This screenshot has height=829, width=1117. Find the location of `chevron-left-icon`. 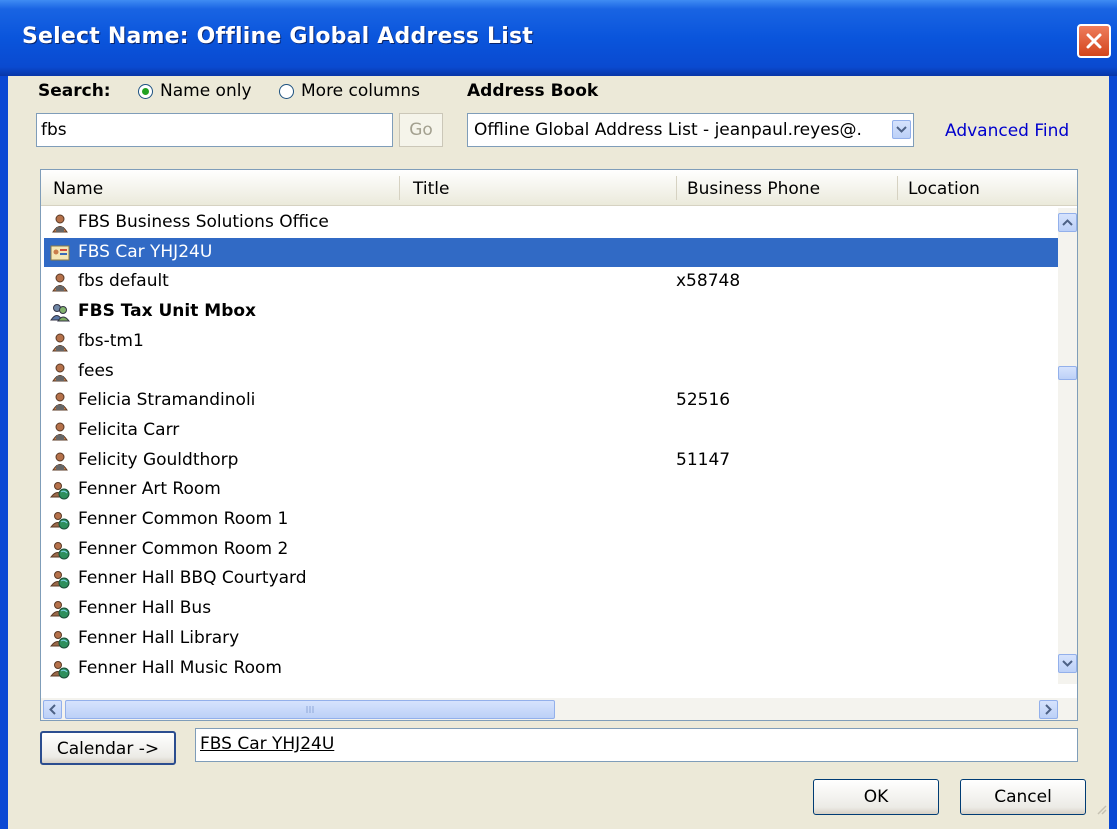

chevron-left-icon is located at coordinates (52, 709).